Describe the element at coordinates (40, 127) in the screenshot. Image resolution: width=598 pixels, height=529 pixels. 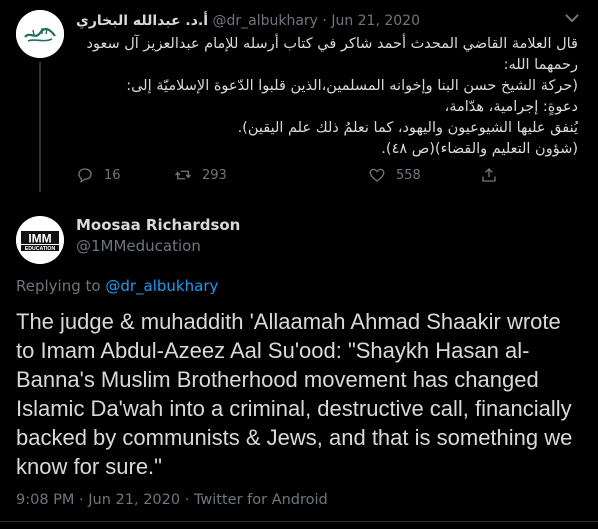
I see `thread-connector-line` at that location.